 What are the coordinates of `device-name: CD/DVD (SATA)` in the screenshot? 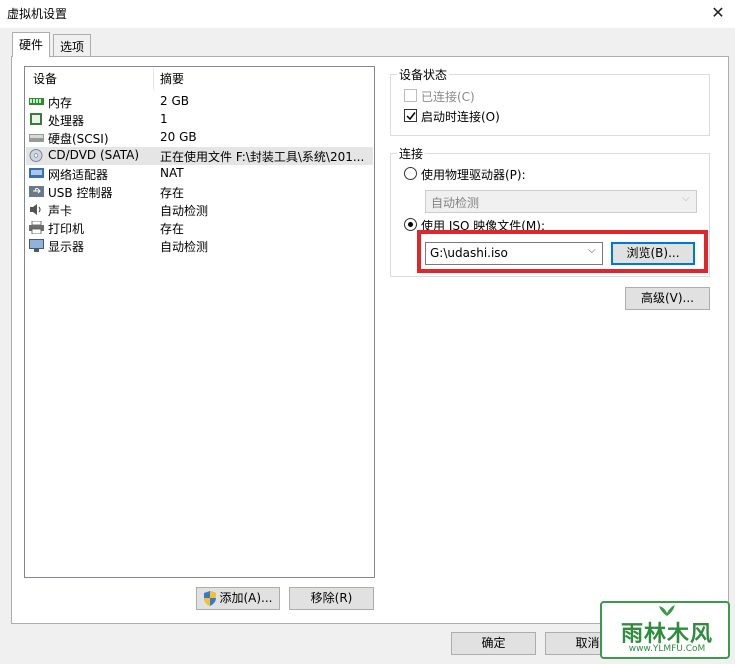 It's located at (94, 155).